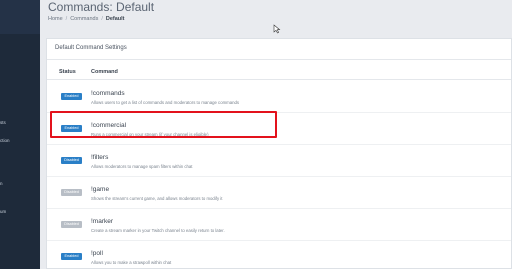 This screenshot has height=269, width=512. What do you see at coordinates (20, 140) in the screenshot?
I see `sidebar-item-fragment: ction` at bounding box center [20, 140].